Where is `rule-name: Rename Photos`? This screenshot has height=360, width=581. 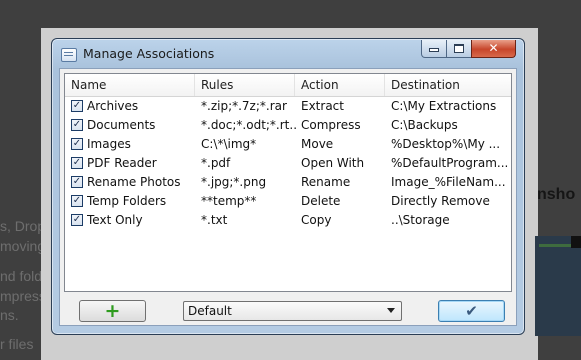 rule-name: Rename Photos is located at coordinates (134, 182).